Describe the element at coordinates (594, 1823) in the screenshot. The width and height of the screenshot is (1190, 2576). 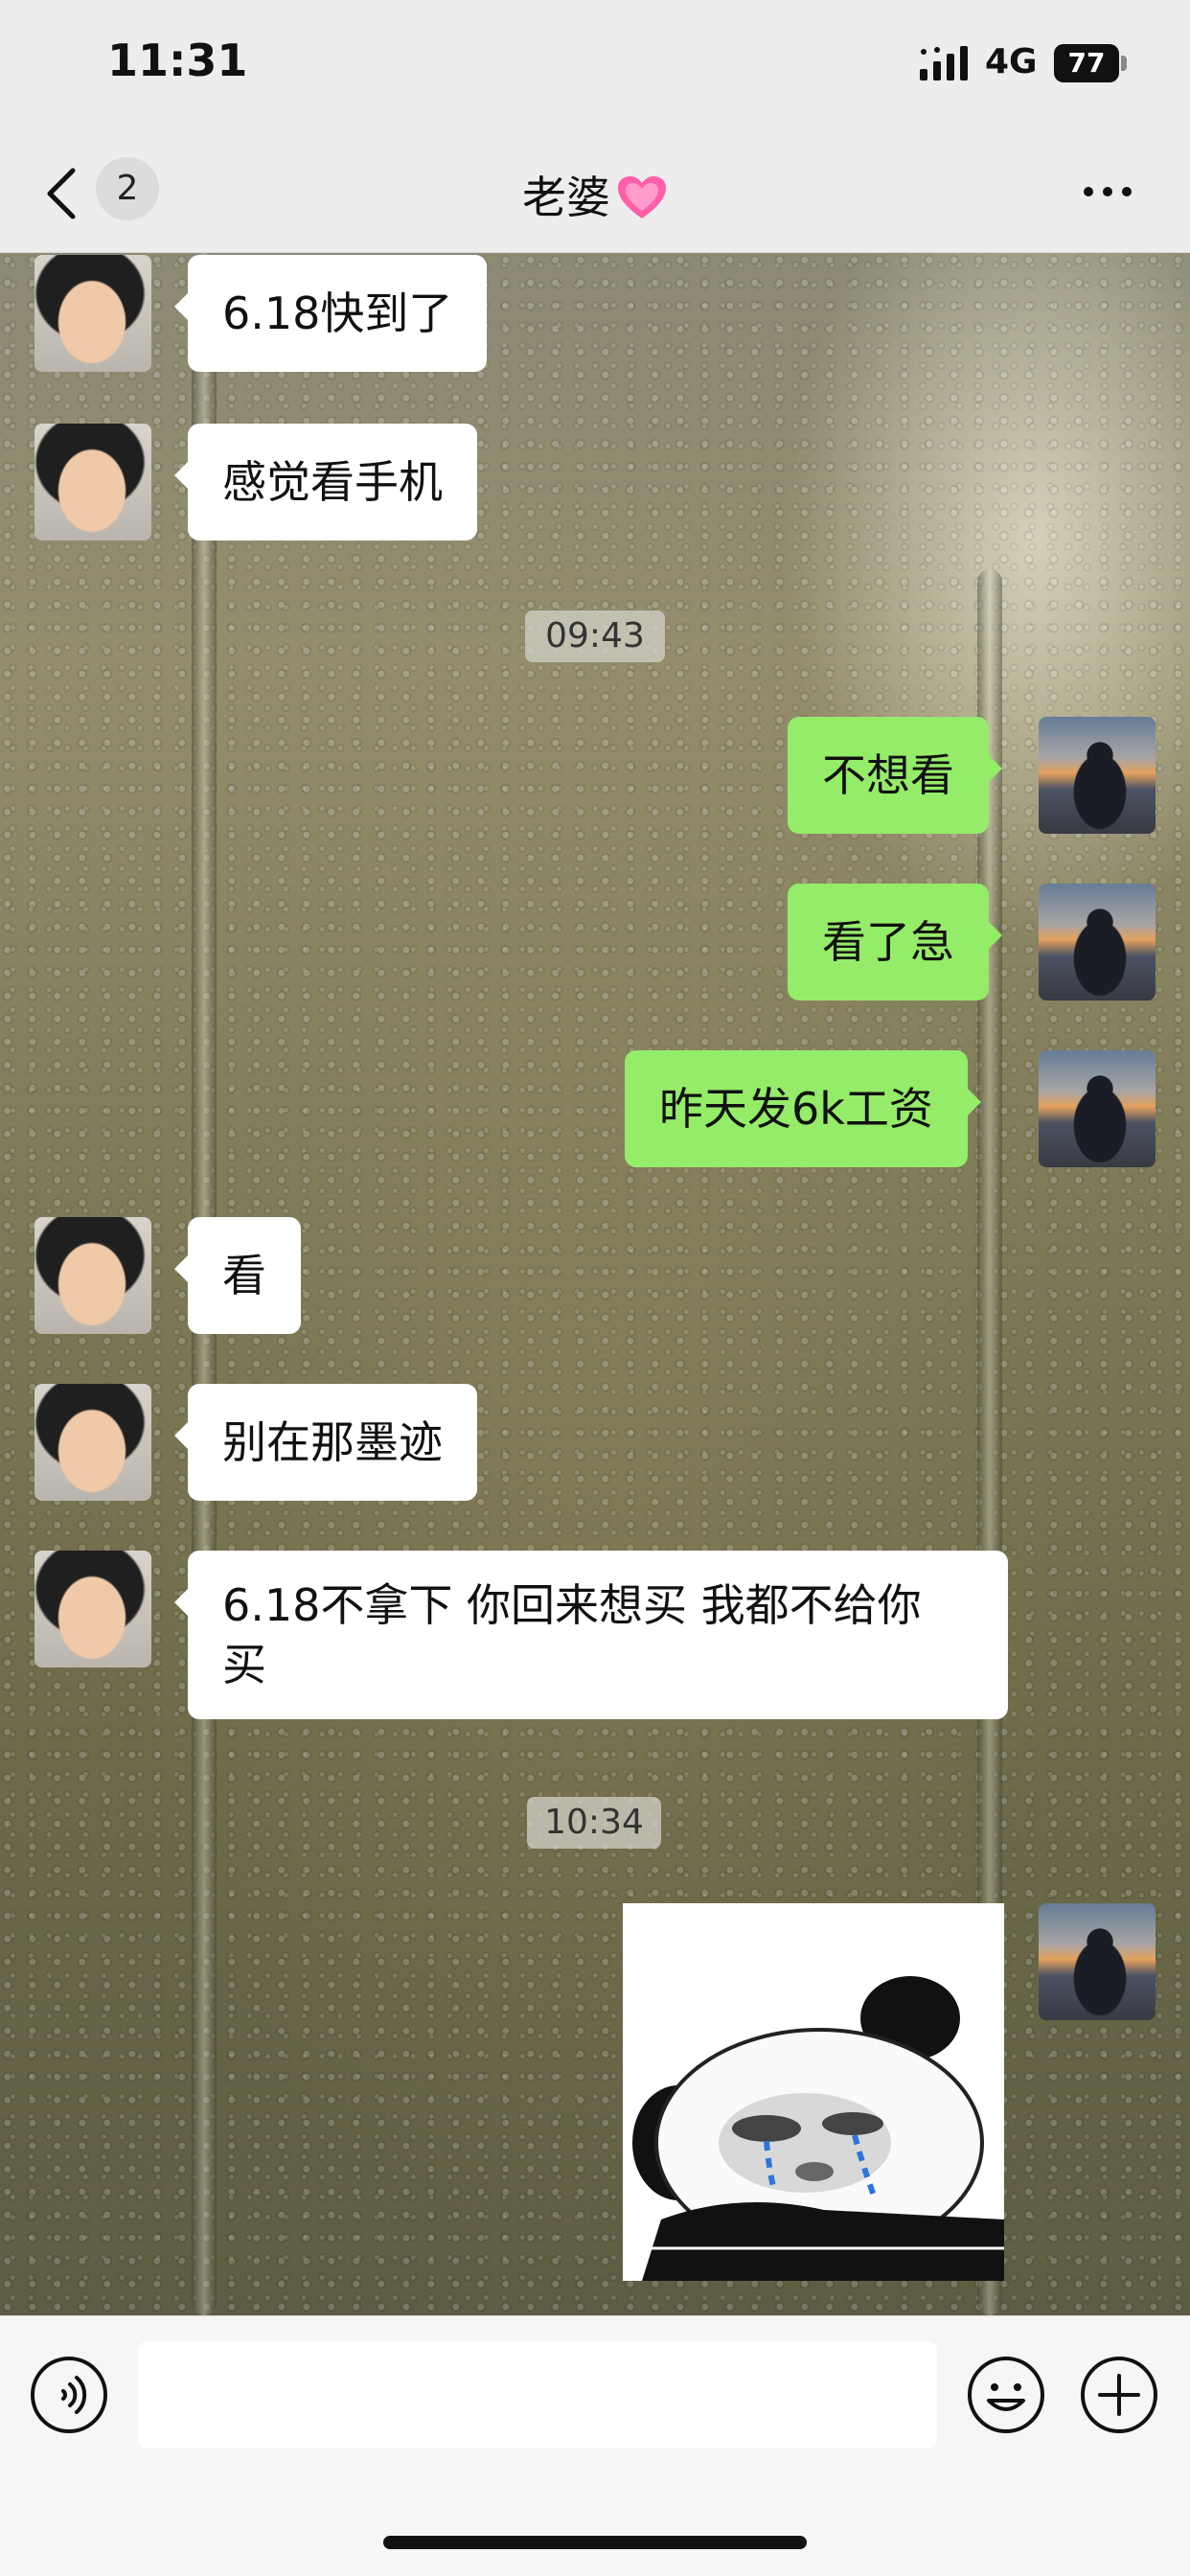
I see `message-timestamp: 10:34` at that location.